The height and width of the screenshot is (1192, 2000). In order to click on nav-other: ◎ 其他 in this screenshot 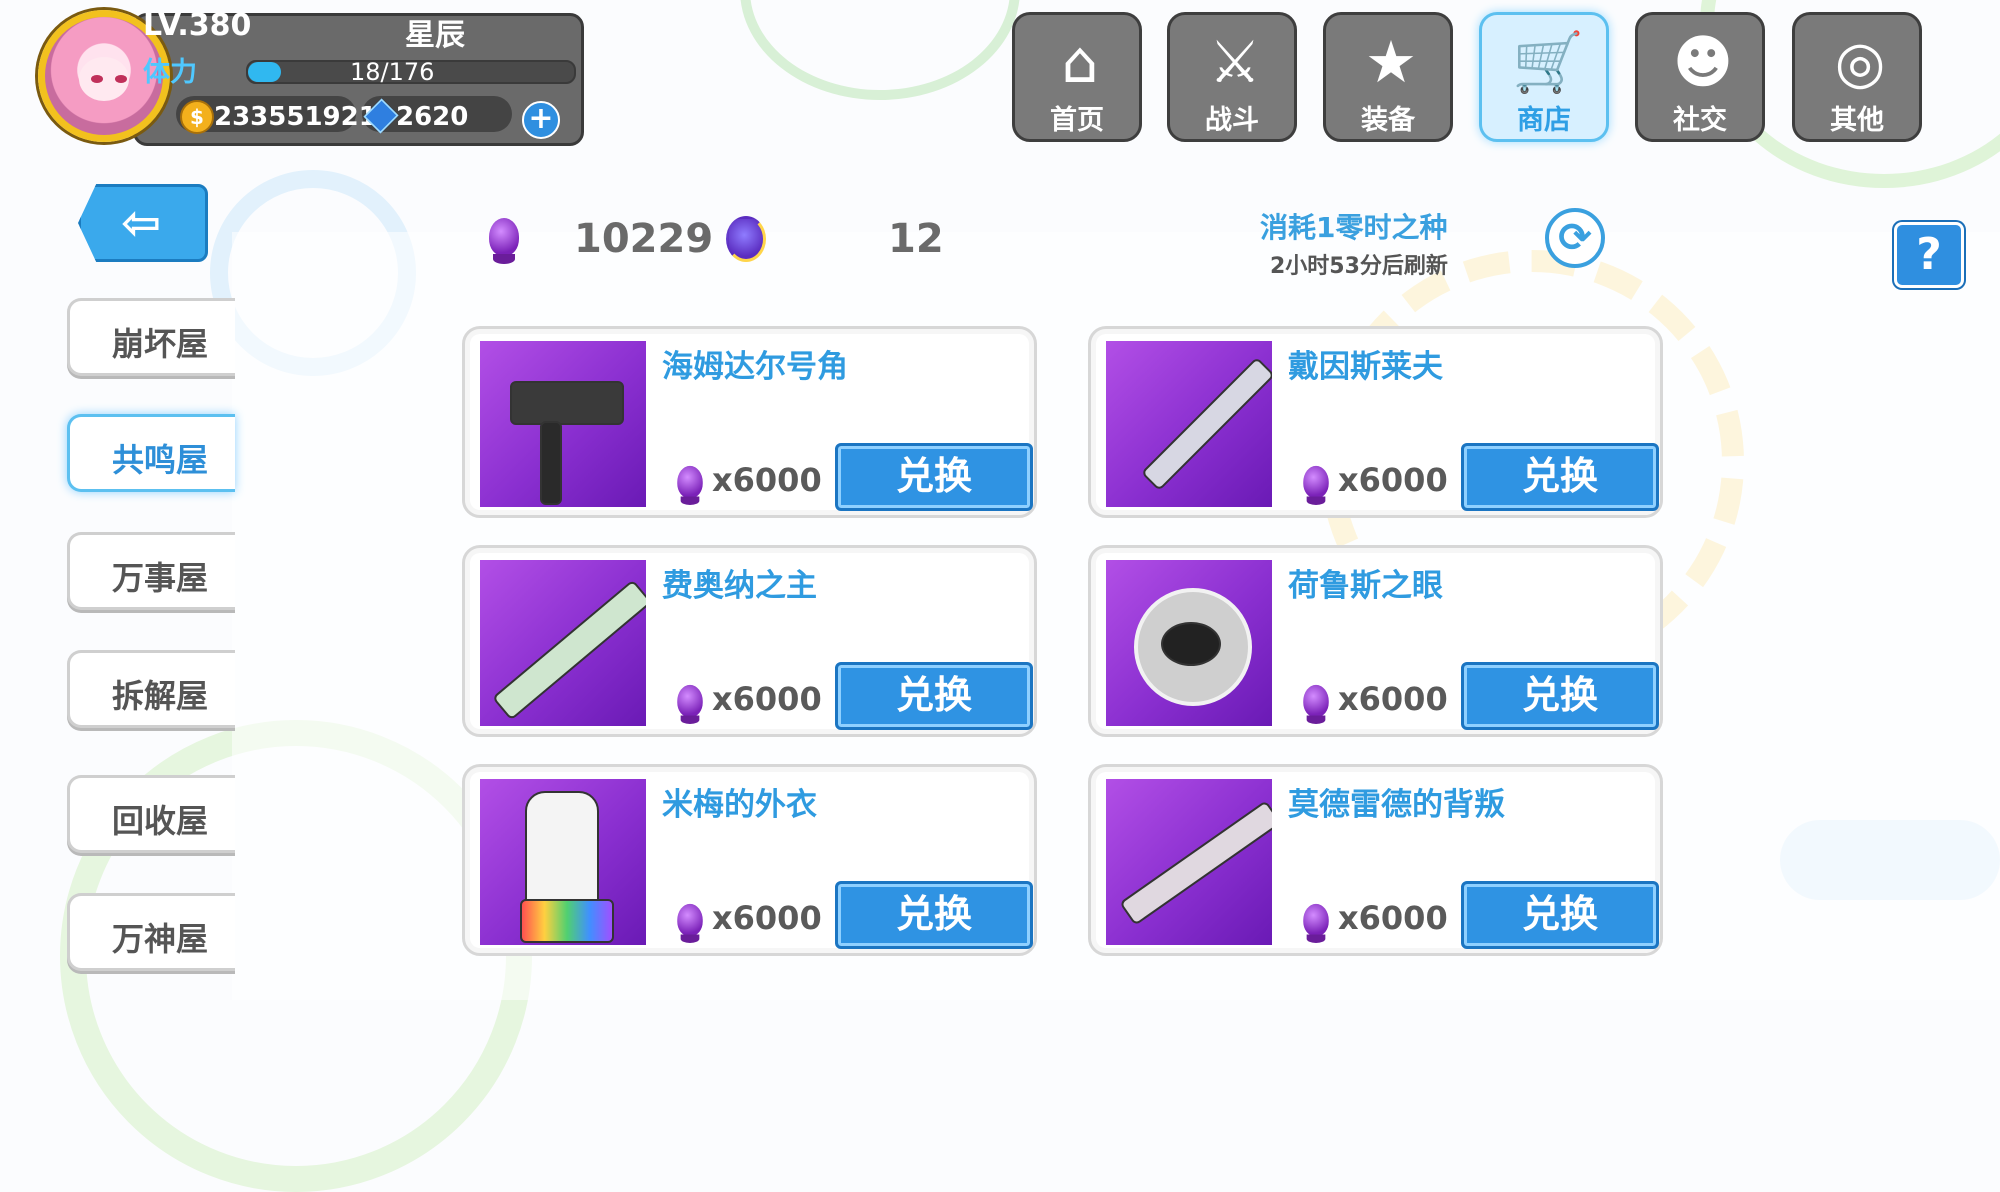, I will do `click(1857, 77)`.